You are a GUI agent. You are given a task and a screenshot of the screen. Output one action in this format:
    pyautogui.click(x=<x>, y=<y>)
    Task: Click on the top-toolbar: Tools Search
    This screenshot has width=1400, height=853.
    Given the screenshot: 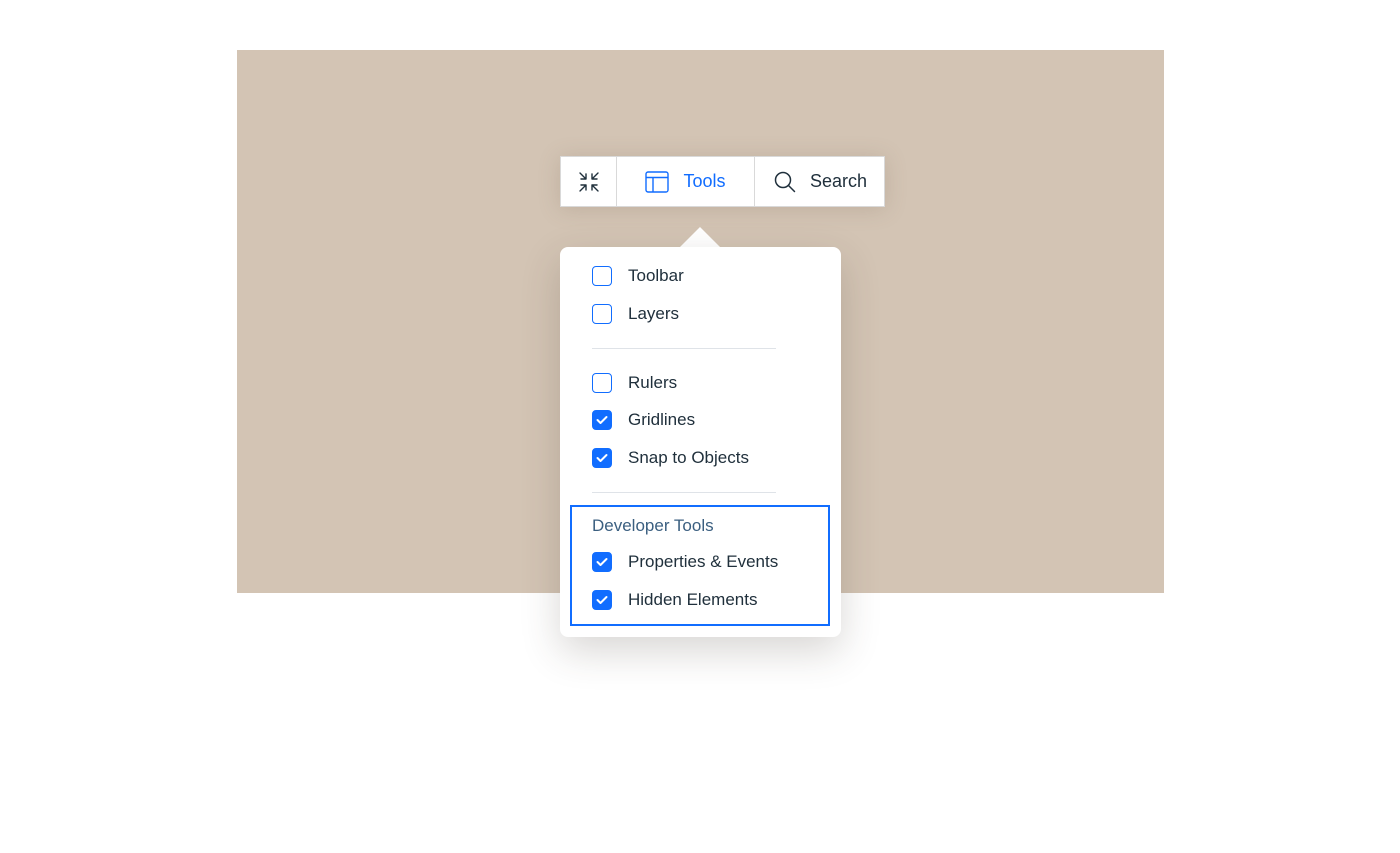 What is the action you would take?
    pyautogui.click(x=722, y=181)
    